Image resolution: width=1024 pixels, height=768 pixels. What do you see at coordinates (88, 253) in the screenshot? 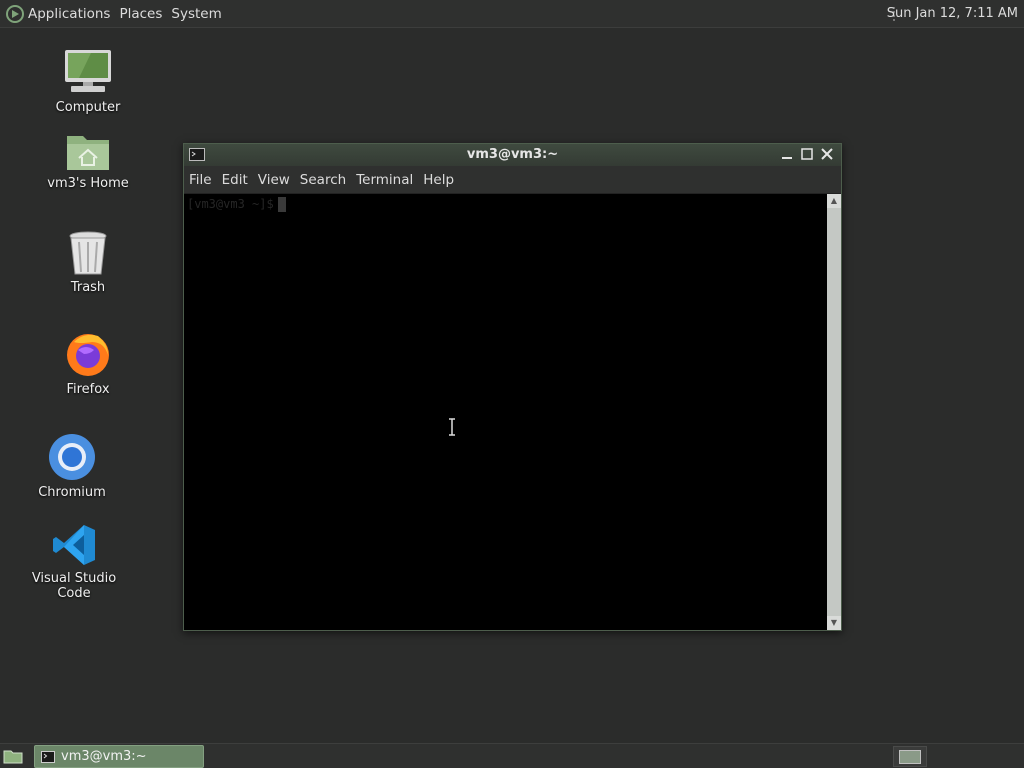
I see `trash-icon` at bounding box center [88, 253].